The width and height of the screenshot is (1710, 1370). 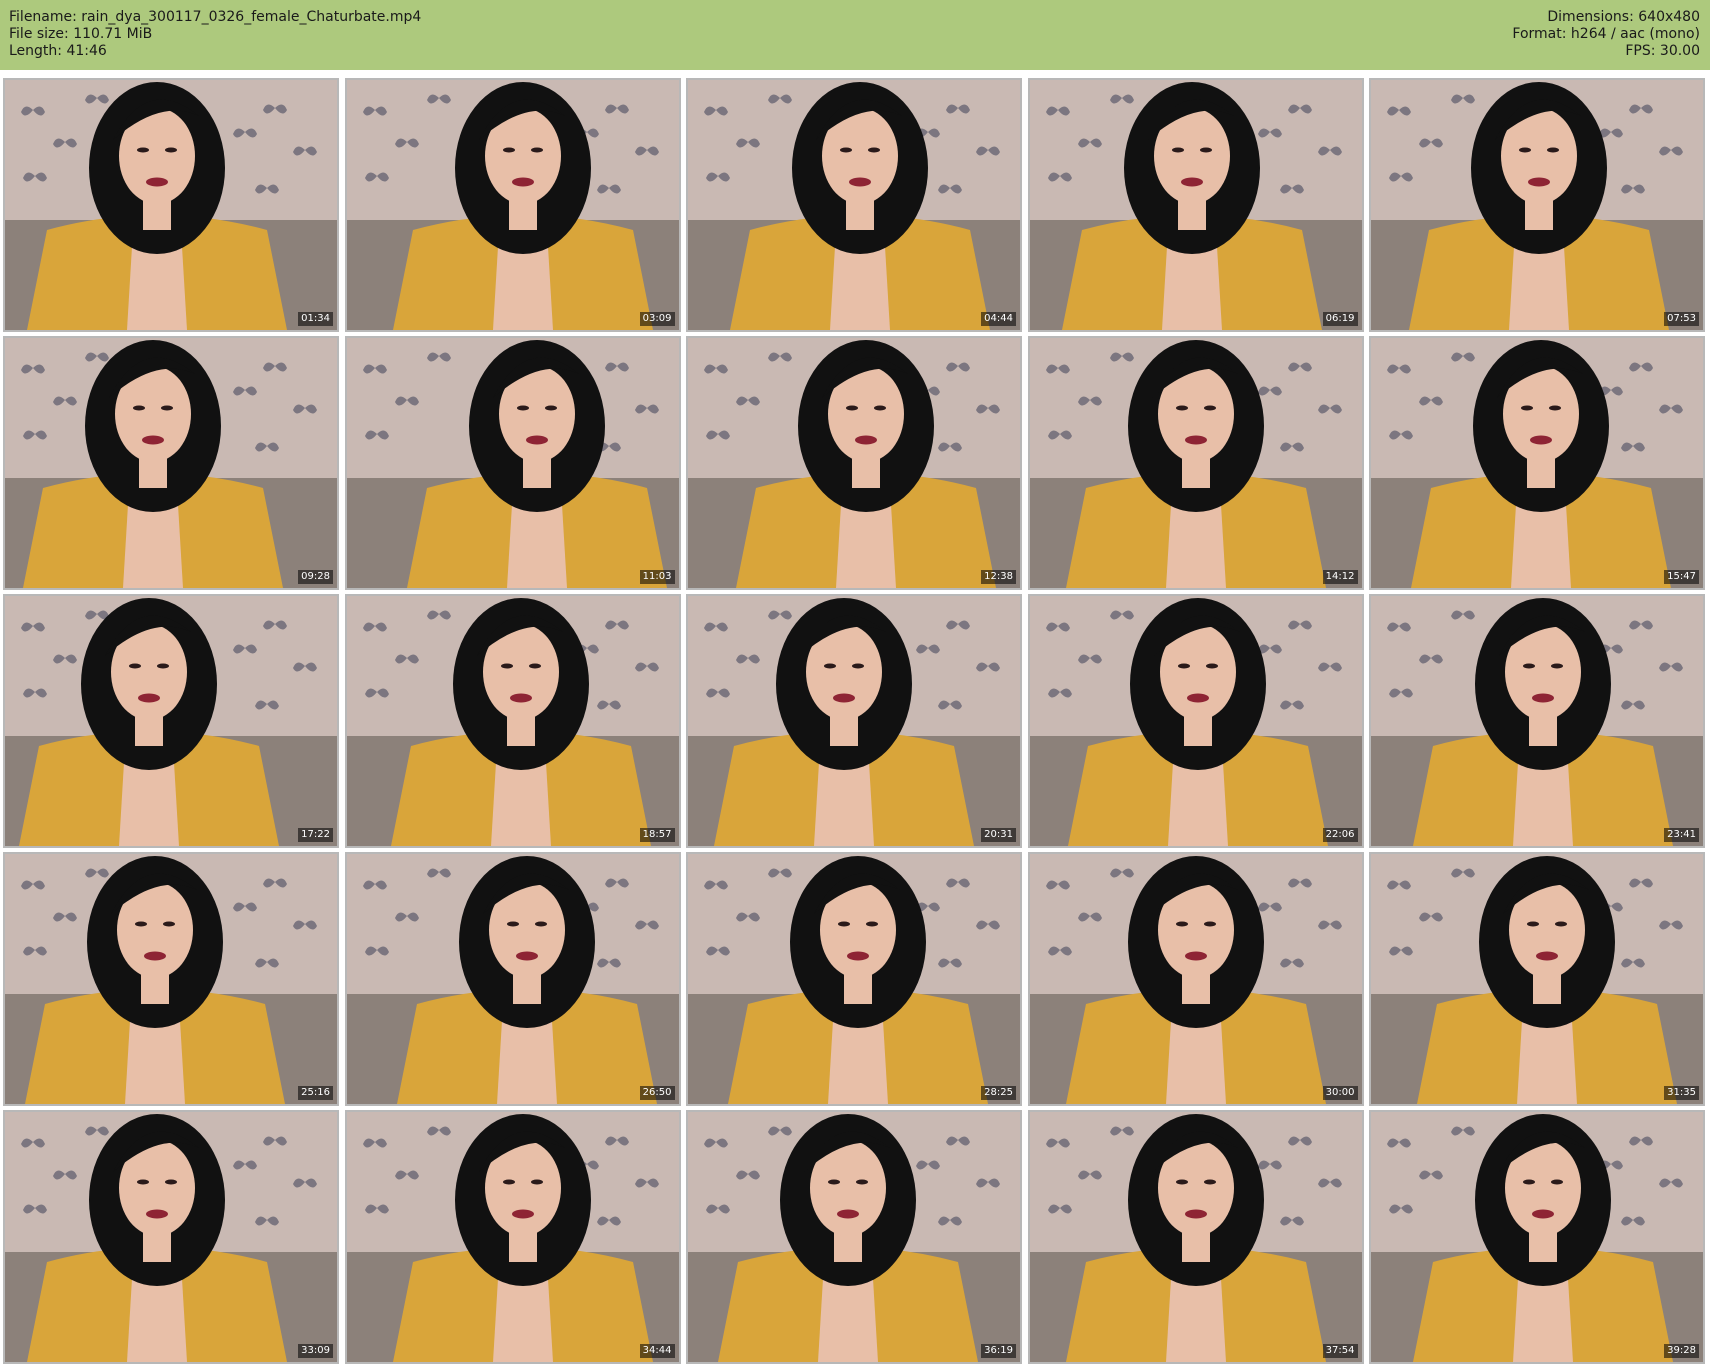 What do you see at coordinates (315, 319) in the screenshot?
I see `timestamp-label: 01:34` at bounding box center [315, 319].